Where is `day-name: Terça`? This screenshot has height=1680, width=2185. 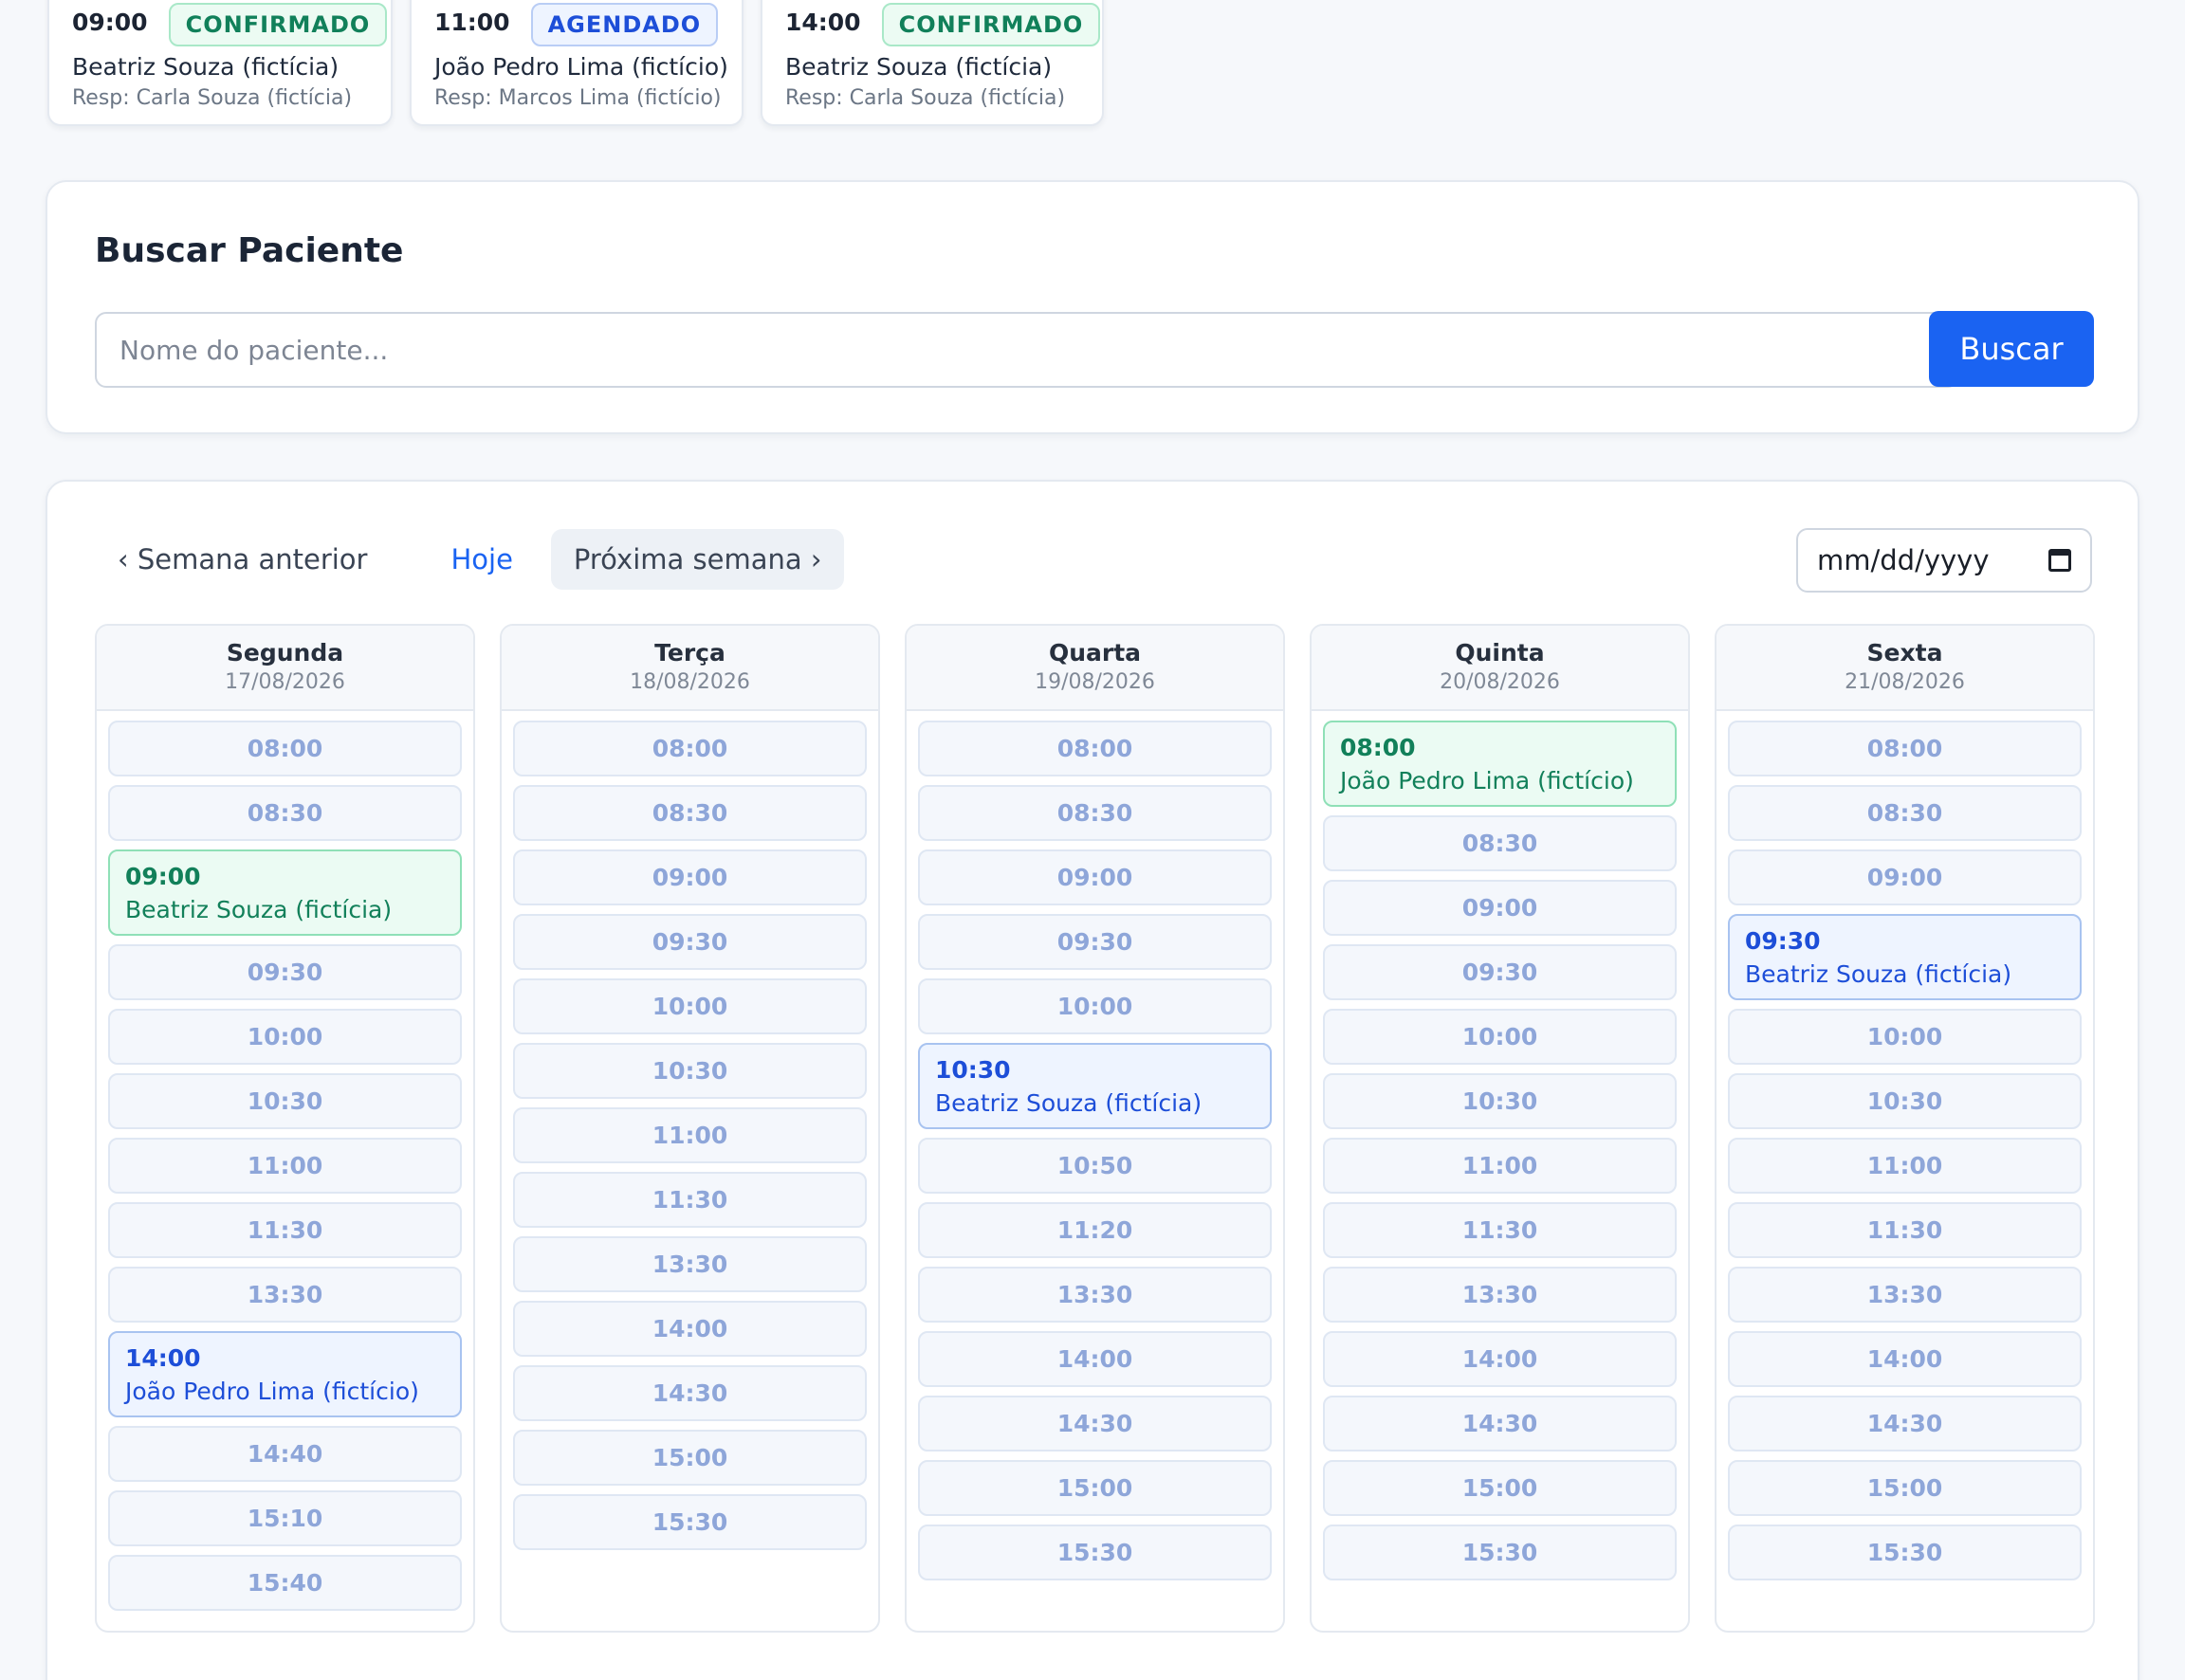
day-name: Terça is located at coordinates (689, 653).